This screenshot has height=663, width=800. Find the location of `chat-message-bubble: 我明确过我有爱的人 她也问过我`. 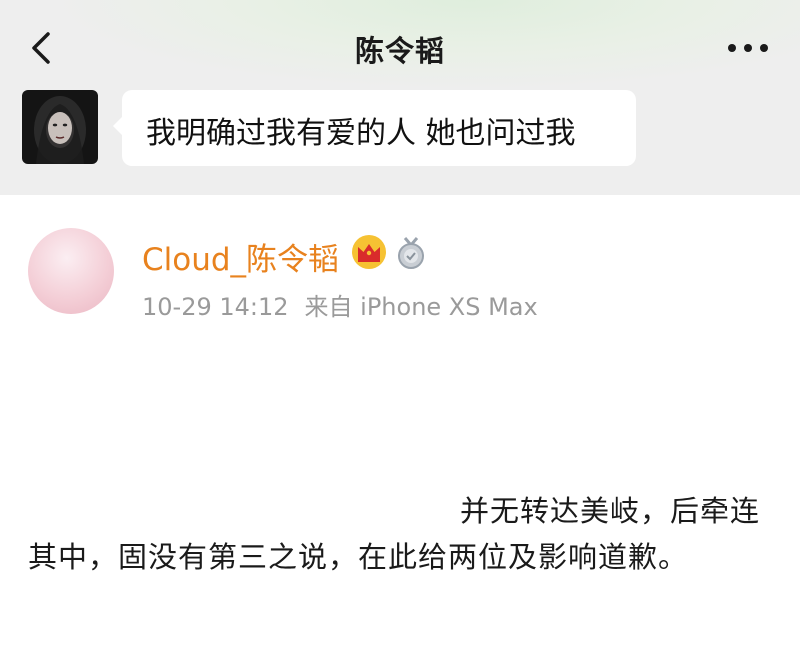

chat-message-bubble: 我明确过我有爱的人 她也问过我 is located at coordinates (374, 128).